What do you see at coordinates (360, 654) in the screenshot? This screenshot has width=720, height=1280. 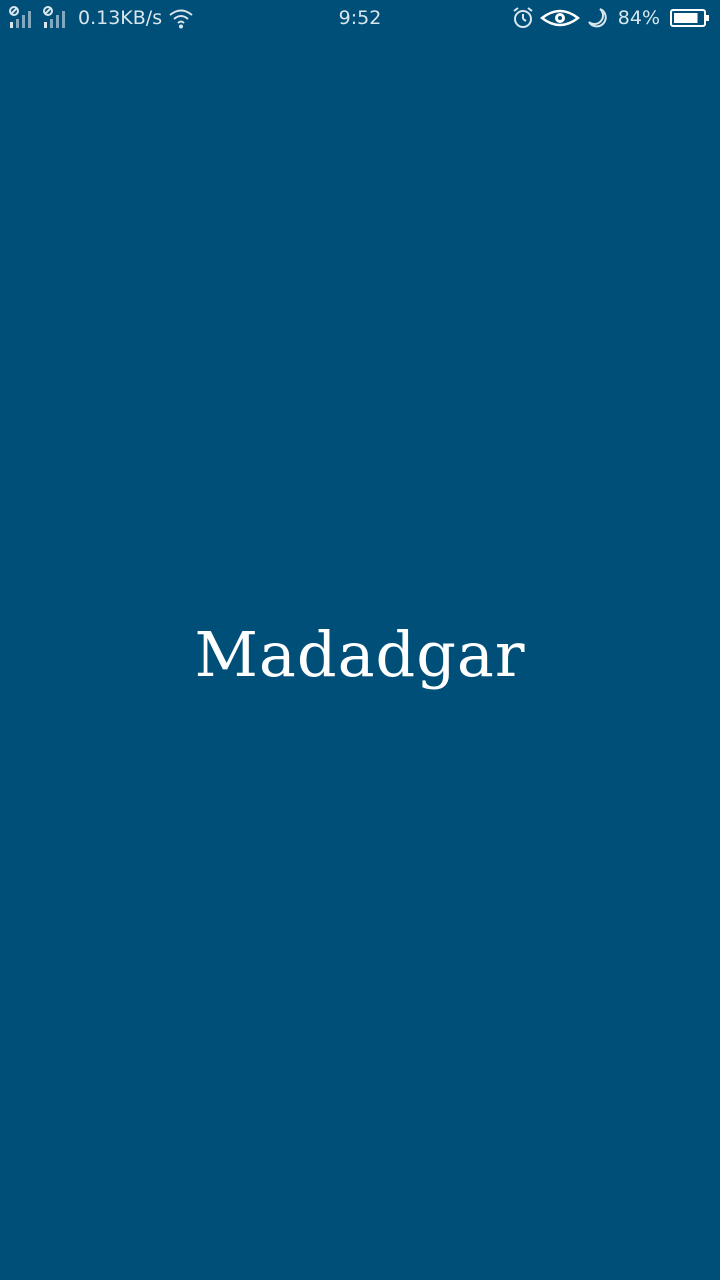 I see `app-name-title: Madadgar` at bounding box center [360, 654].